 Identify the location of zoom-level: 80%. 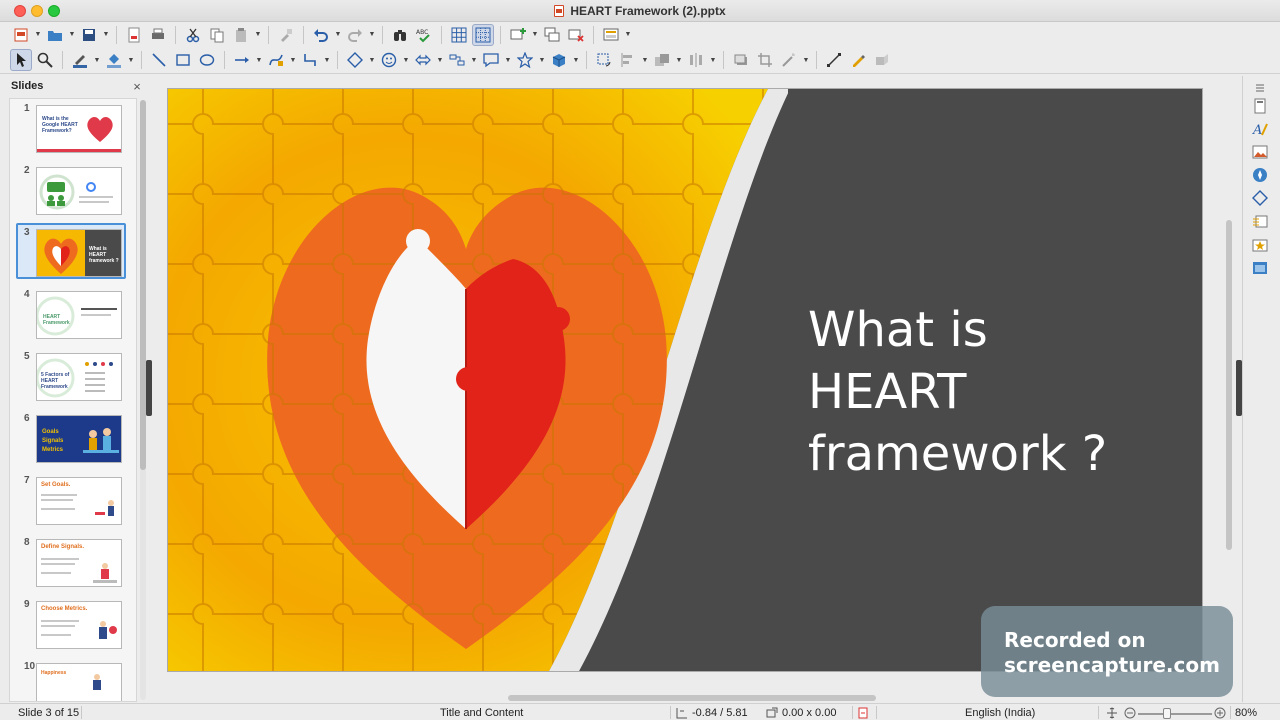
(1246, 713).